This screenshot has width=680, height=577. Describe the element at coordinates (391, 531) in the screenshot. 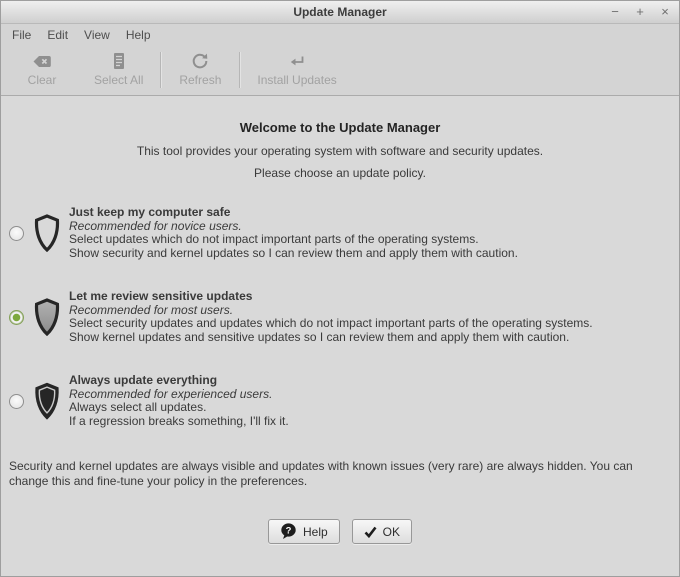

I see `ok-button-label: OK` at that location.